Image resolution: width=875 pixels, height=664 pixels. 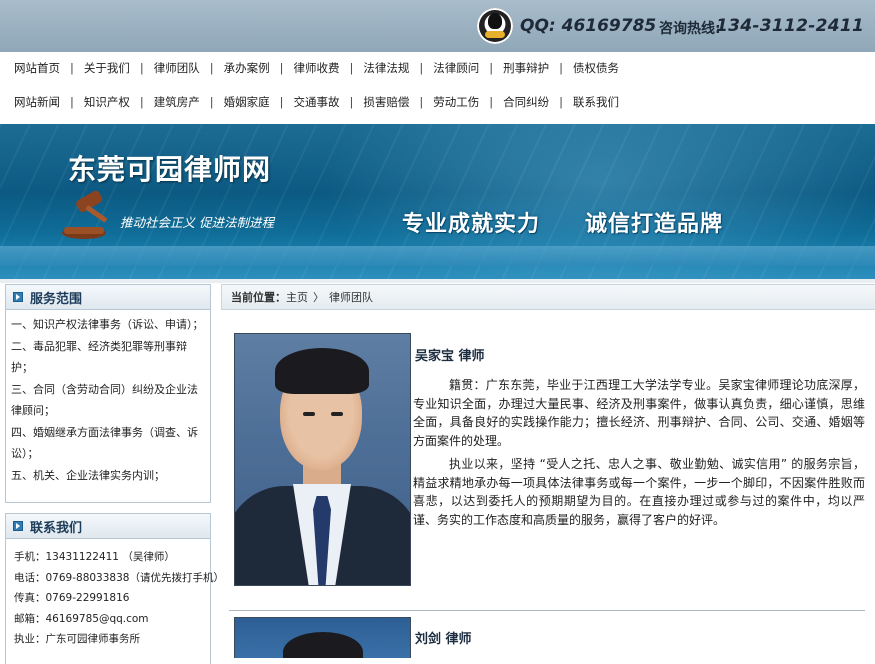 What do you see at coordinates (104, 400) in the screenshot?
I see `service-item: 三、合同（含劳动合同）纠纷及企业法律顾问；` at bounding box center [104, 400].